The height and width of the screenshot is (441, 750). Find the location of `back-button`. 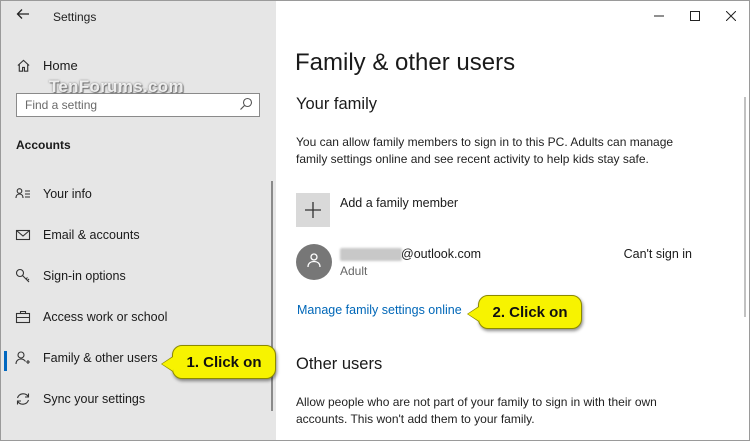

back-button is located at coordinates (23, 17).